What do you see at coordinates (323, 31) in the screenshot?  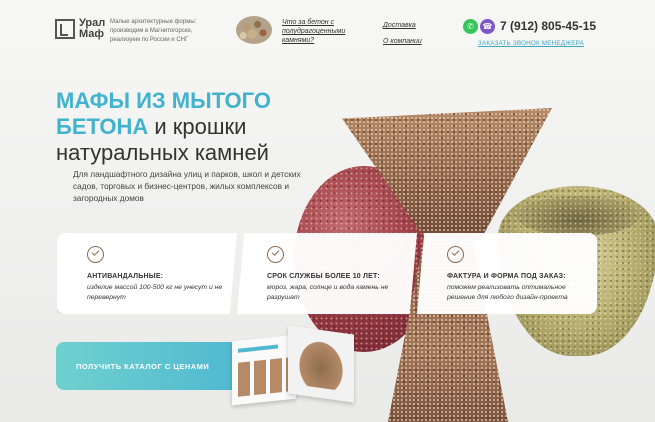 I see `stone-info-link: Что за бетон с полудрагоценными камнями?` at bounding box center [323, 31].